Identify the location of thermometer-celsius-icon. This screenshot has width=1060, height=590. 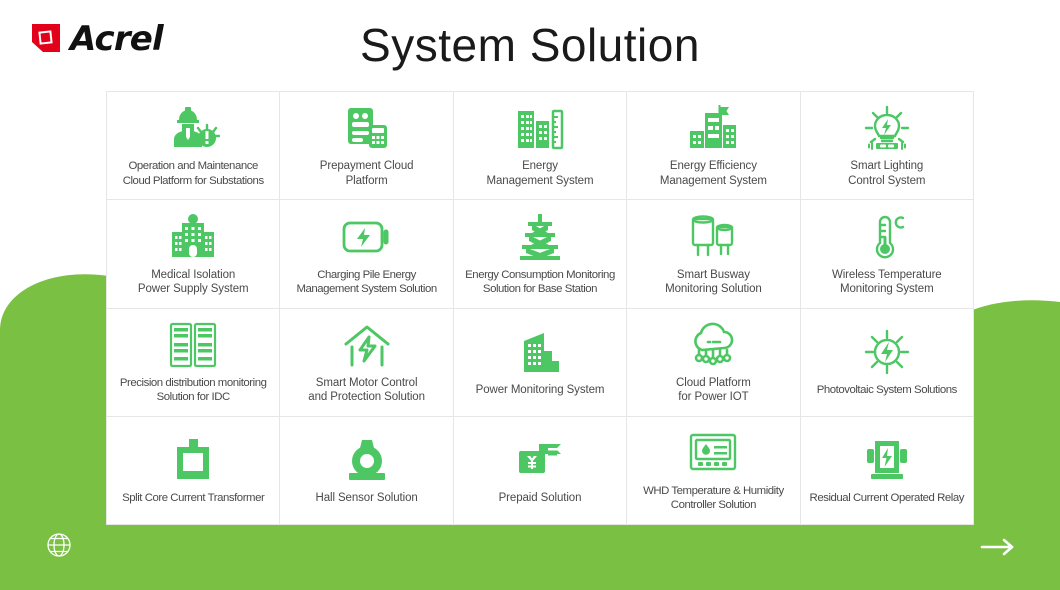
(887, 237).